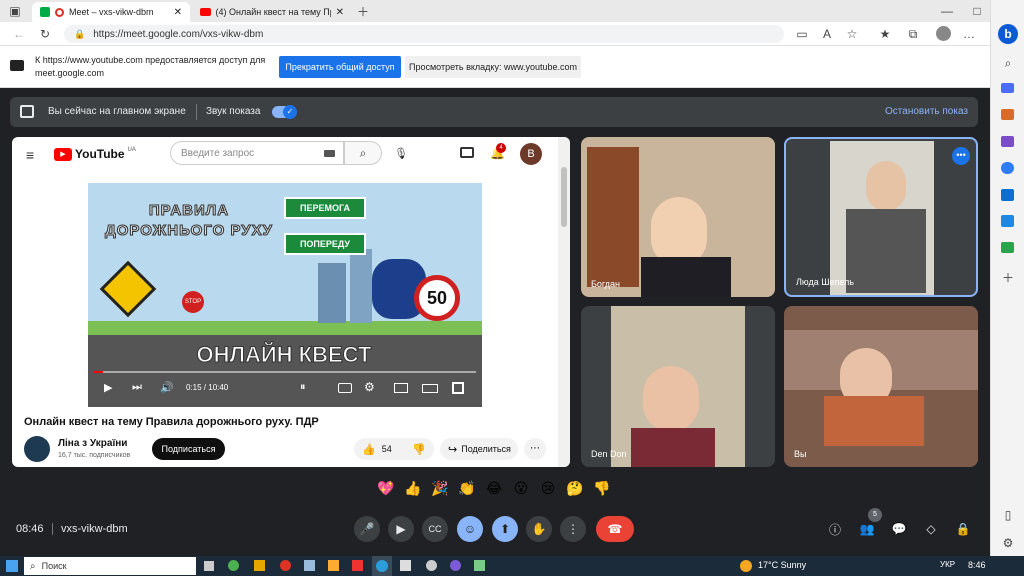  What do you see at coordinates (401, 388) in the screenshot?
I see `miniplayer-icon` at bounding box center [401, 388].